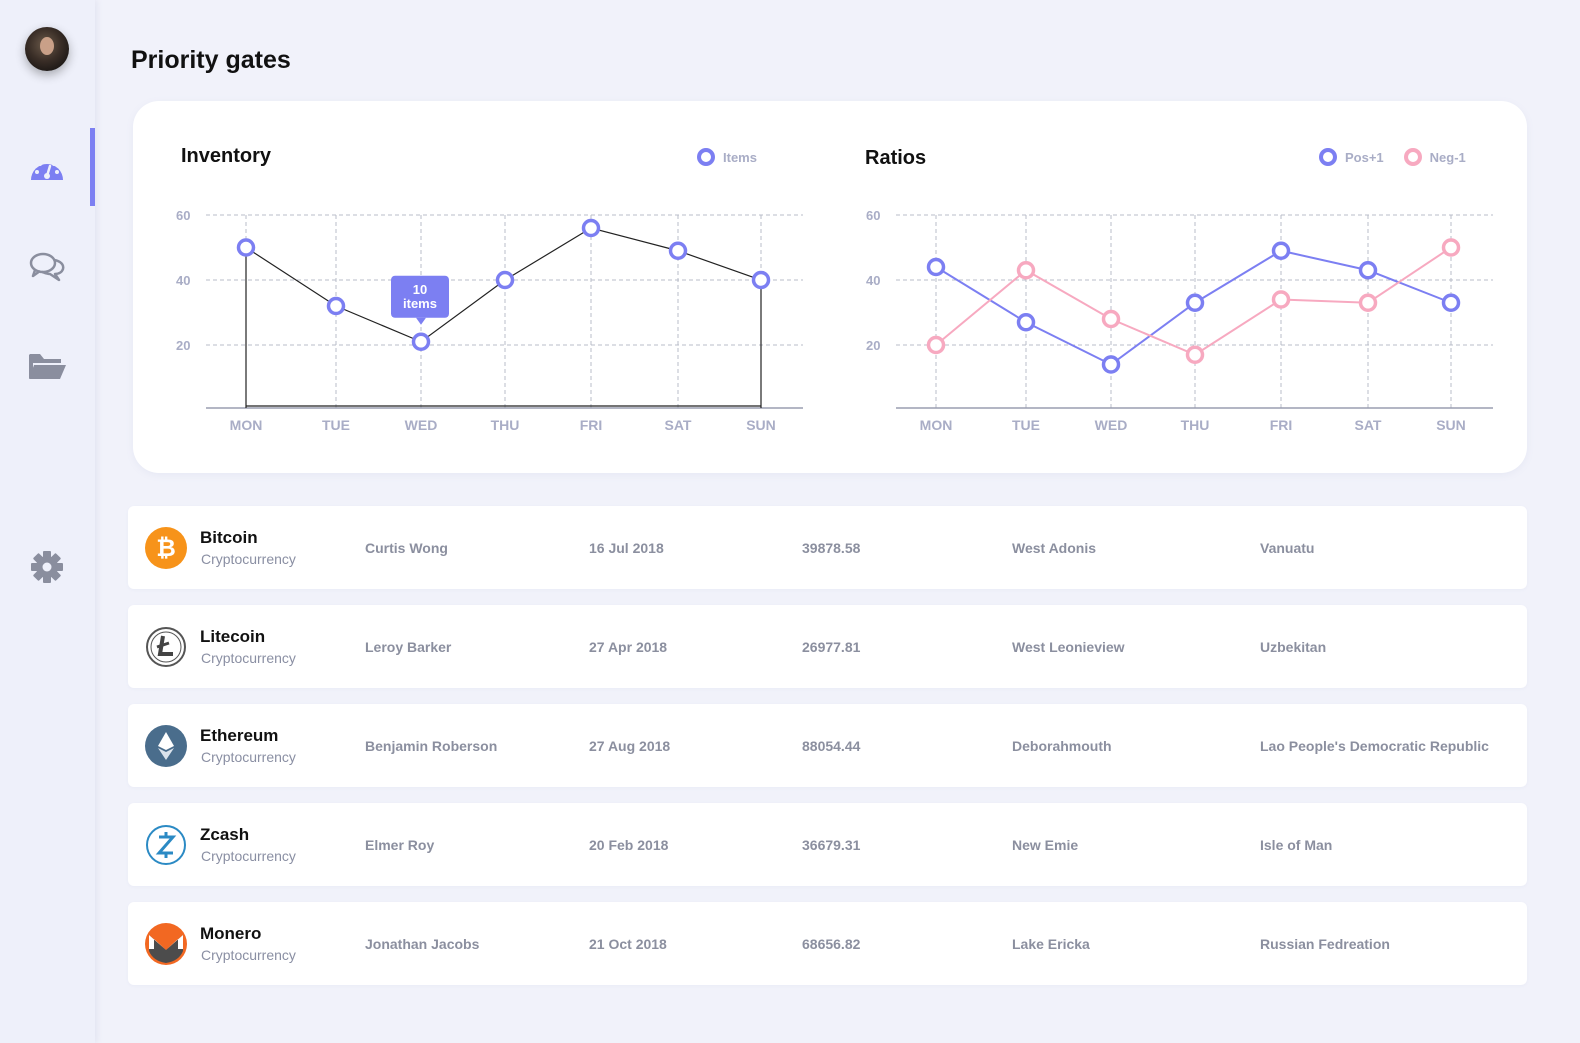 This screenshot has height=1043, width=1580. I want to click on gear-icon, so click(47, 567).